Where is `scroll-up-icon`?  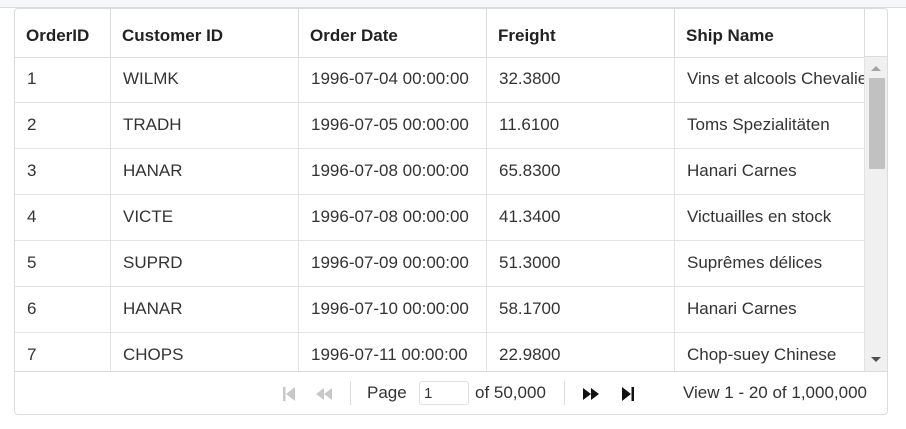 scroll-up-icon is located at coordinates (876, 68).